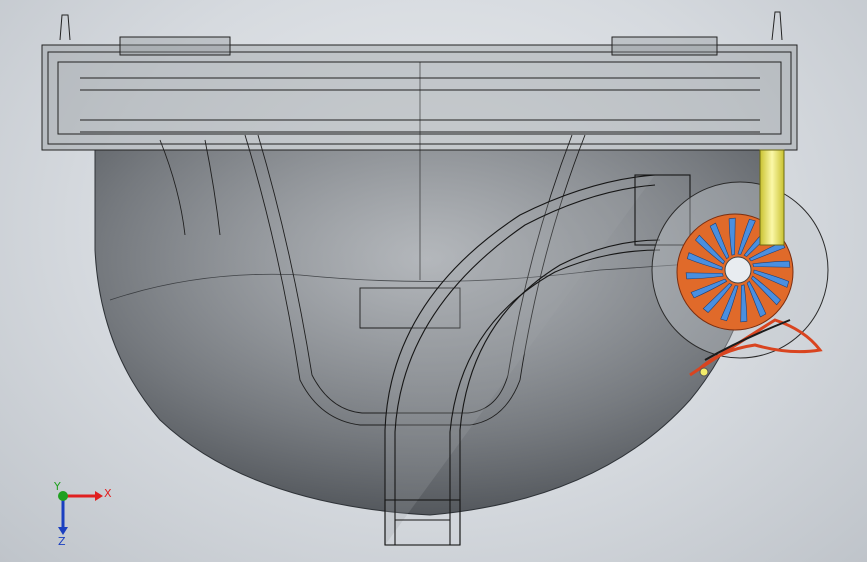 This screenshot has height=562, width=867. I want to click on fan-hub, so click(738, 270).